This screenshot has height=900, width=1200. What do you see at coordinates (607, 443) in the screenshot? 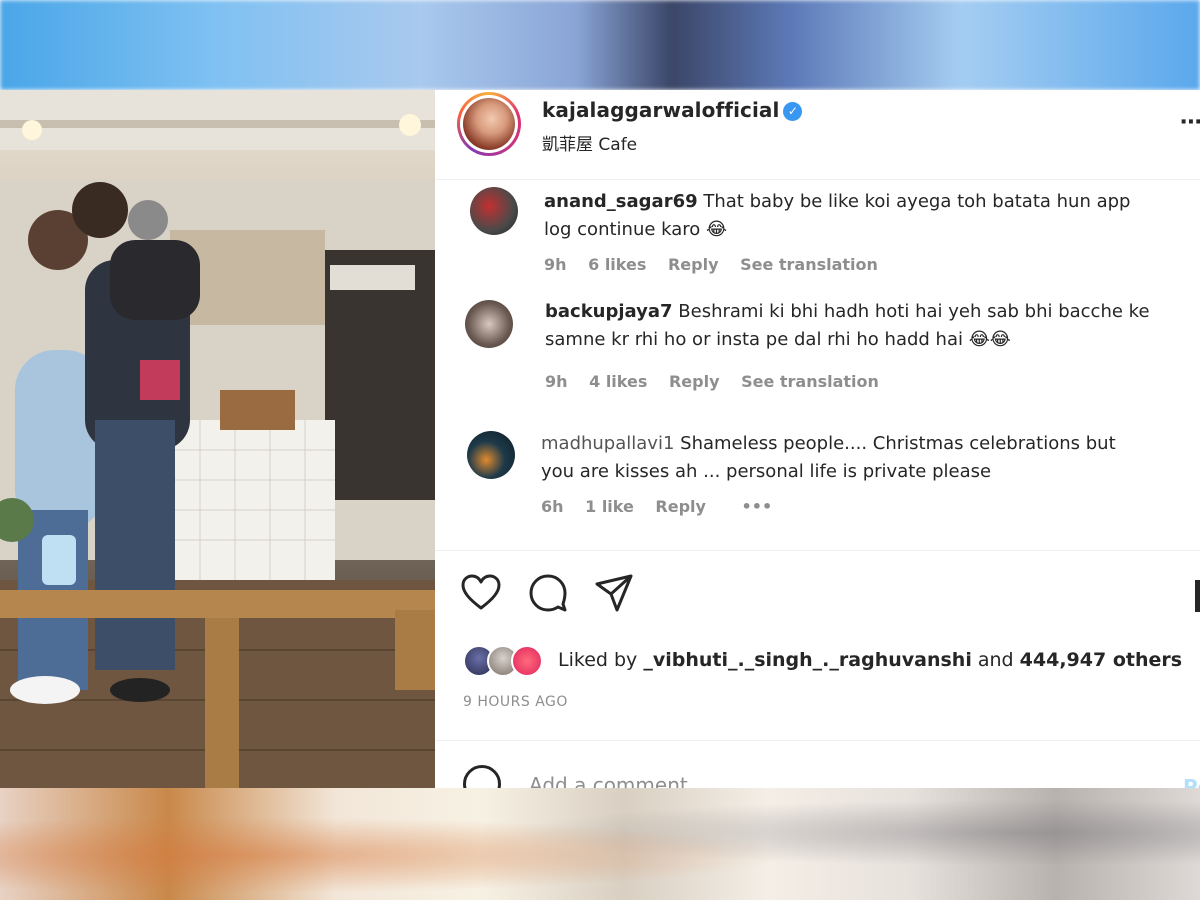
I see `comment-username: madhupallavi1` at bounding box center [607, 443].